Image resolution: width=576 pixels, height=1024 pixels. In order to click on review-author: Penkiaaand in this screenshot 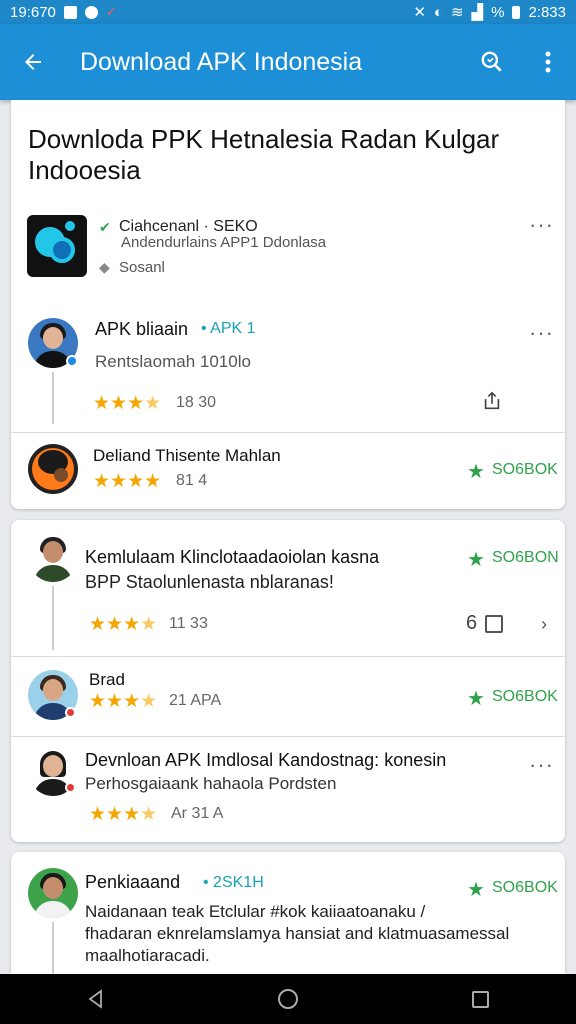, I will do `click(132, 882)`.